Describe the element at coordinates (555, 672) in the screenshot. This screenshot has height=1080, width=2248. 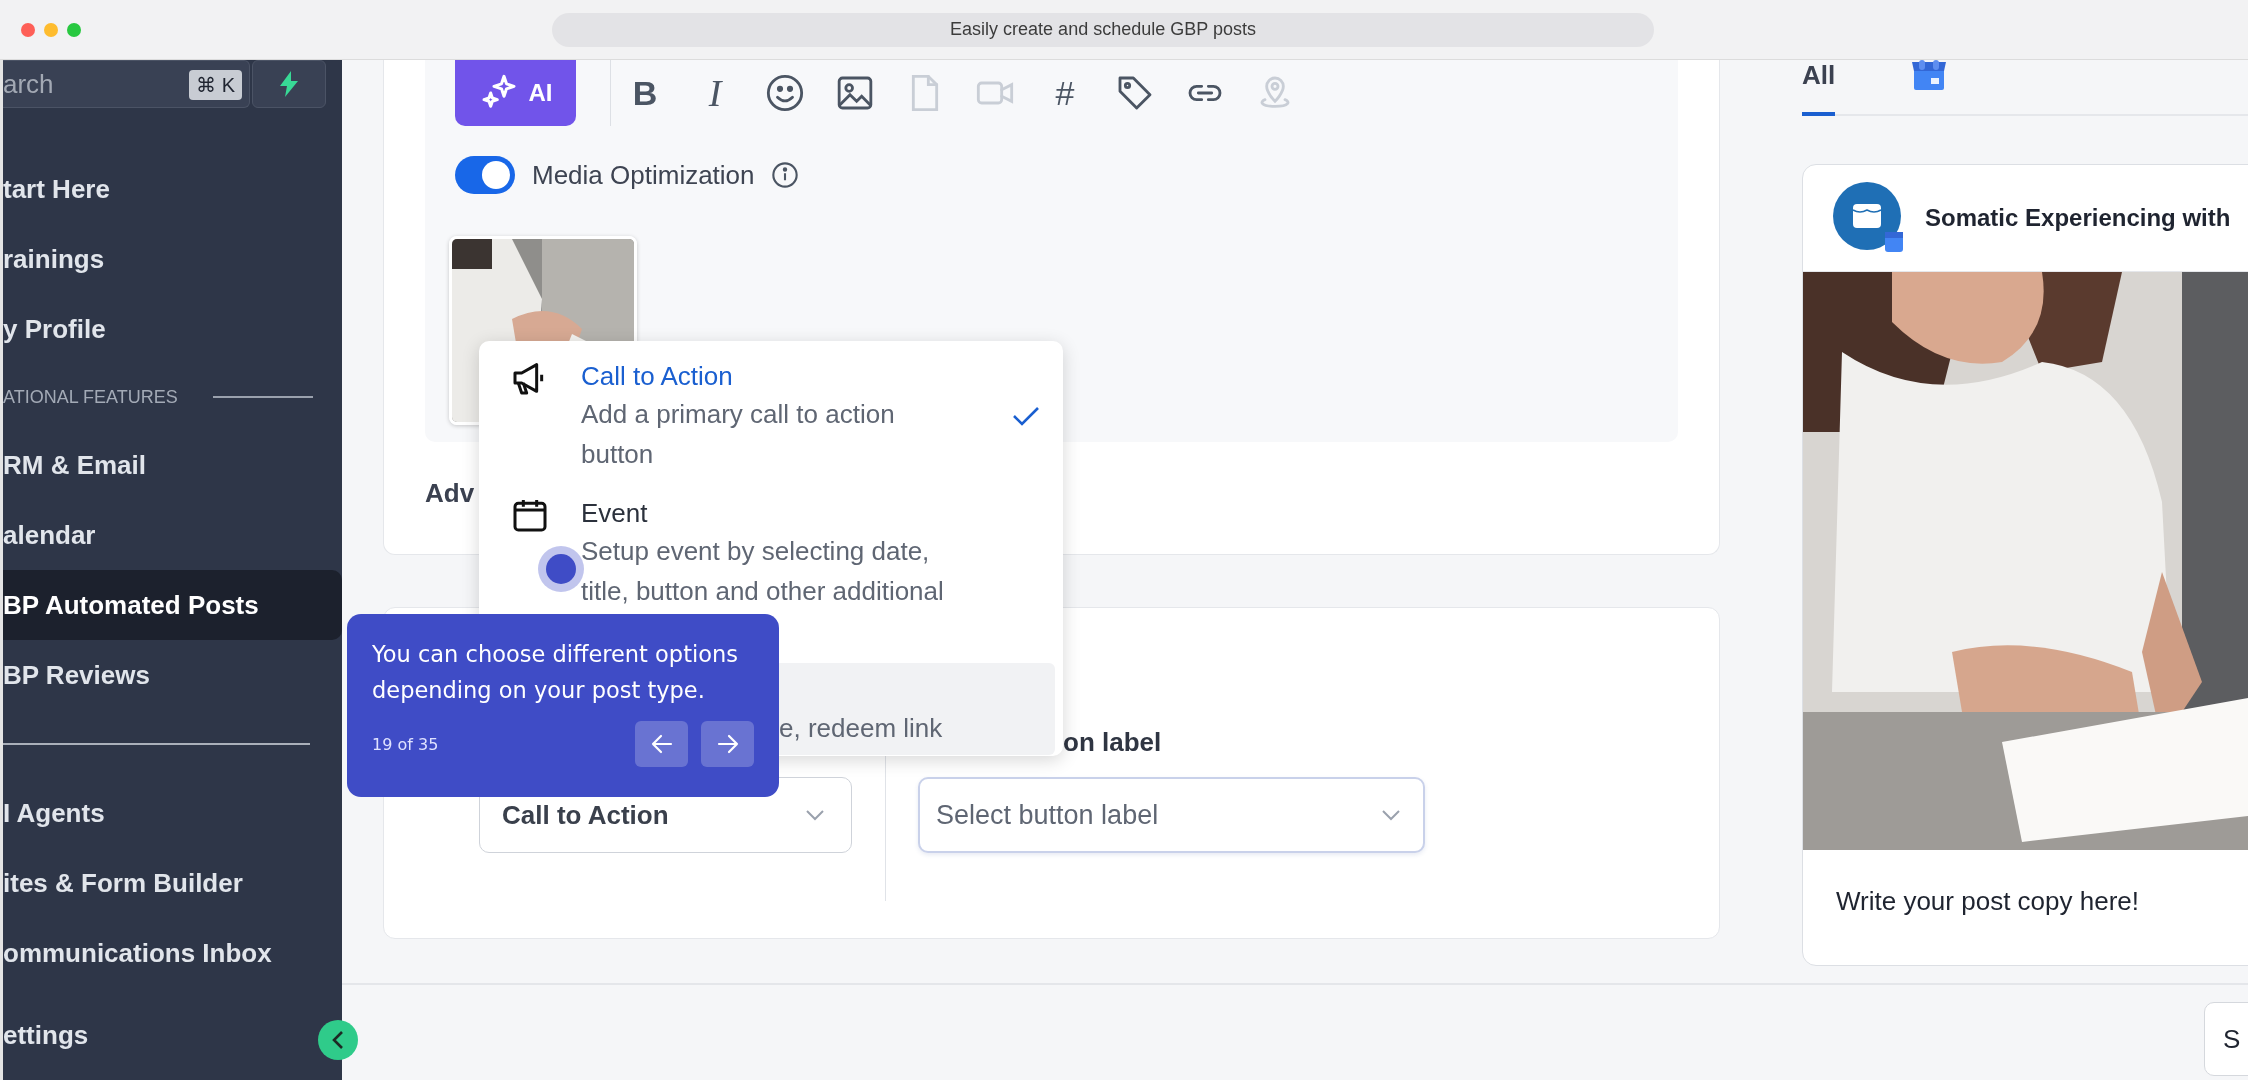
I see `tooltip-text: You can choose different options depending on your post type.` at that location.